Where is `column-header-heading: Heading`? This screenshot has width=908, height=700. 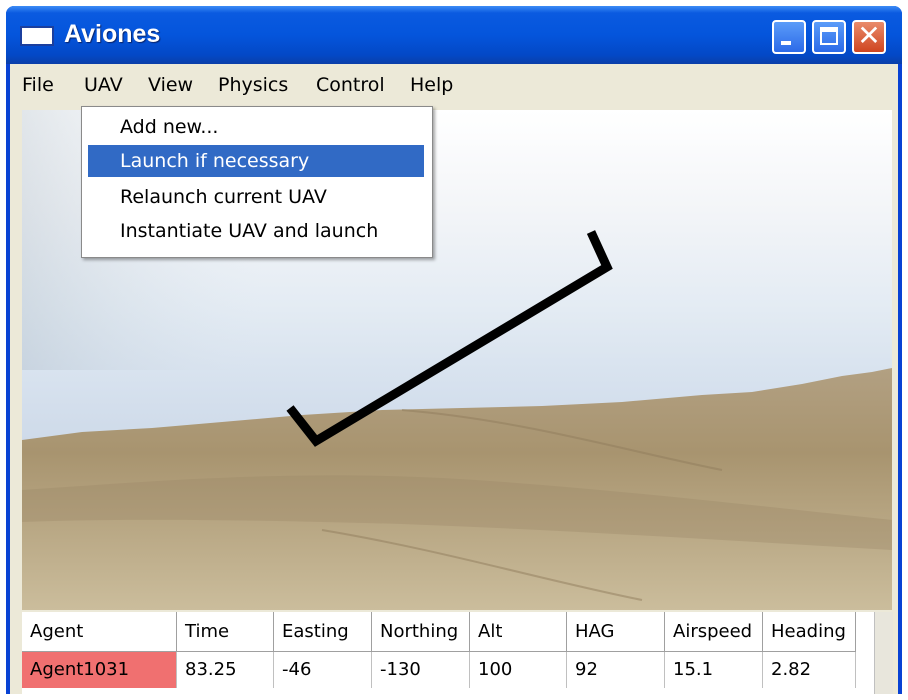
column-header-heading: Heading is located at coordinates (809, 632).